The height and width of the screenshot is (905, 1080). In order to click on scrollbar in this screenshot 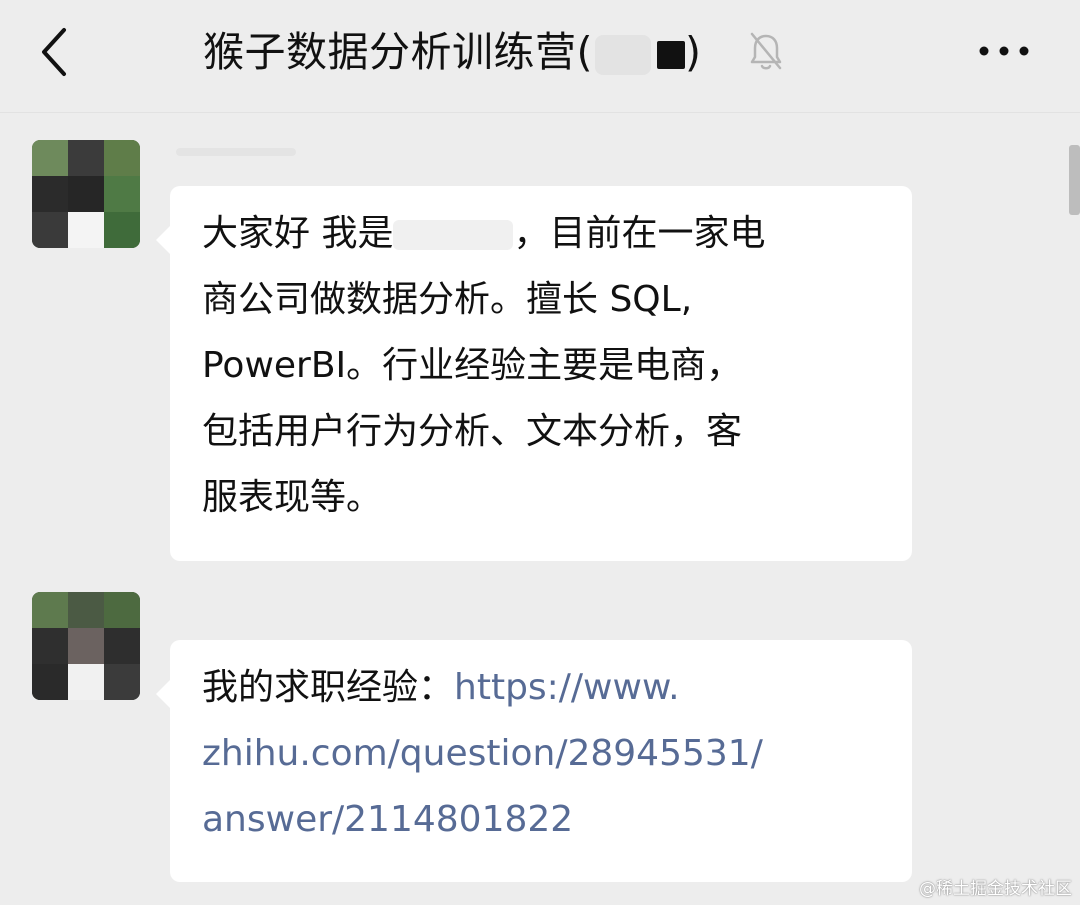, I will do `click(1074, 180)`.